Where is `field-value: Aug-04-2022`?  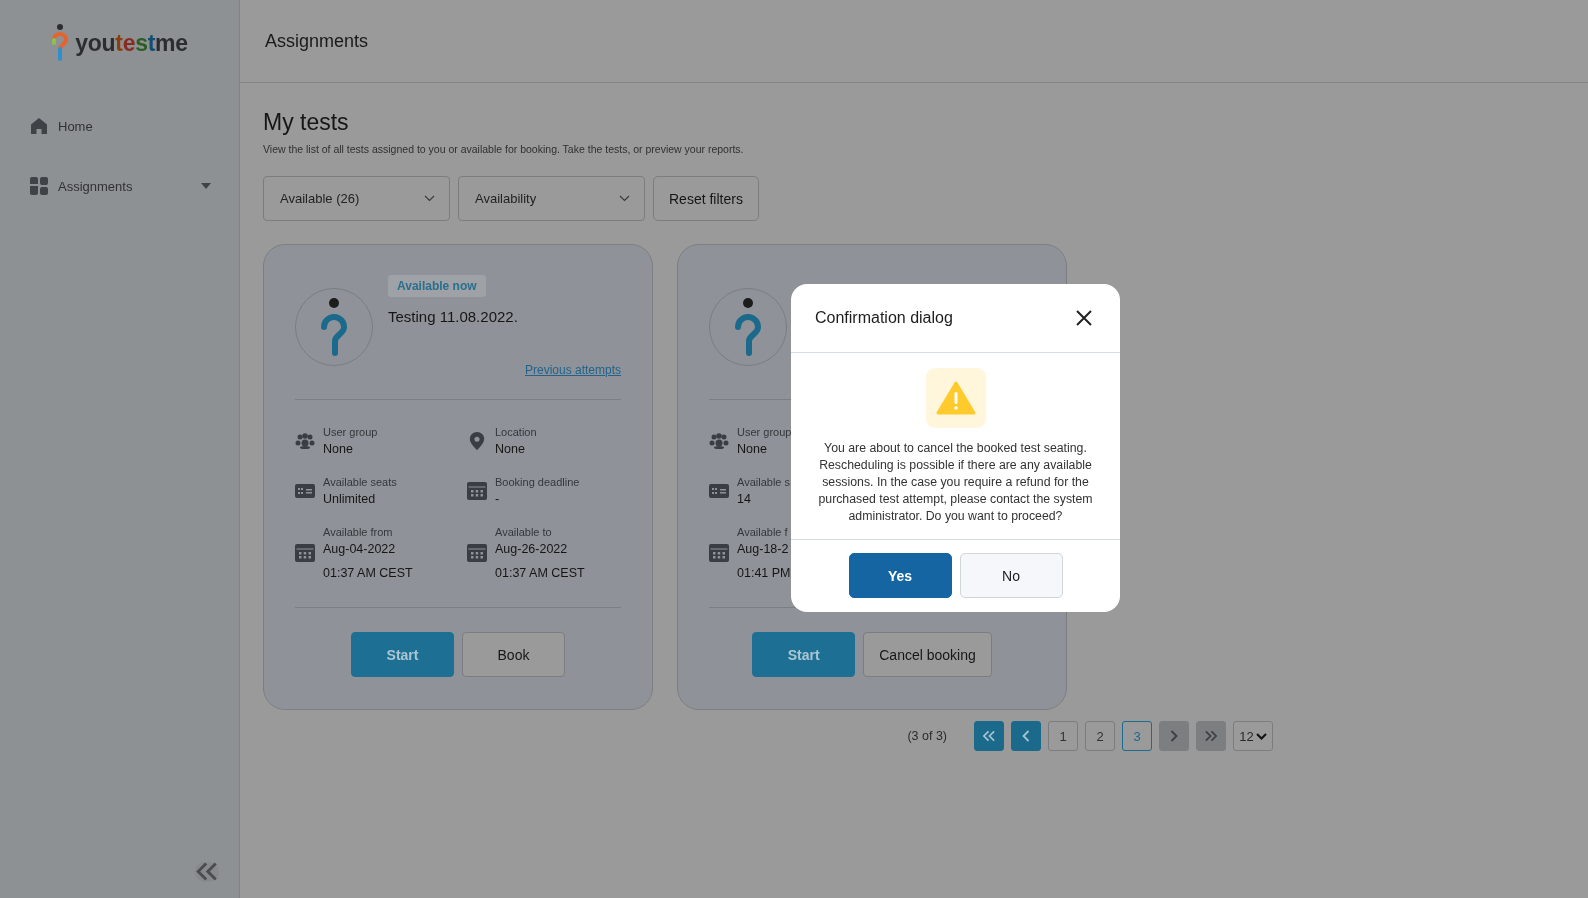
field-value: Aug-04-2022 is located at coordinates (360, 549).